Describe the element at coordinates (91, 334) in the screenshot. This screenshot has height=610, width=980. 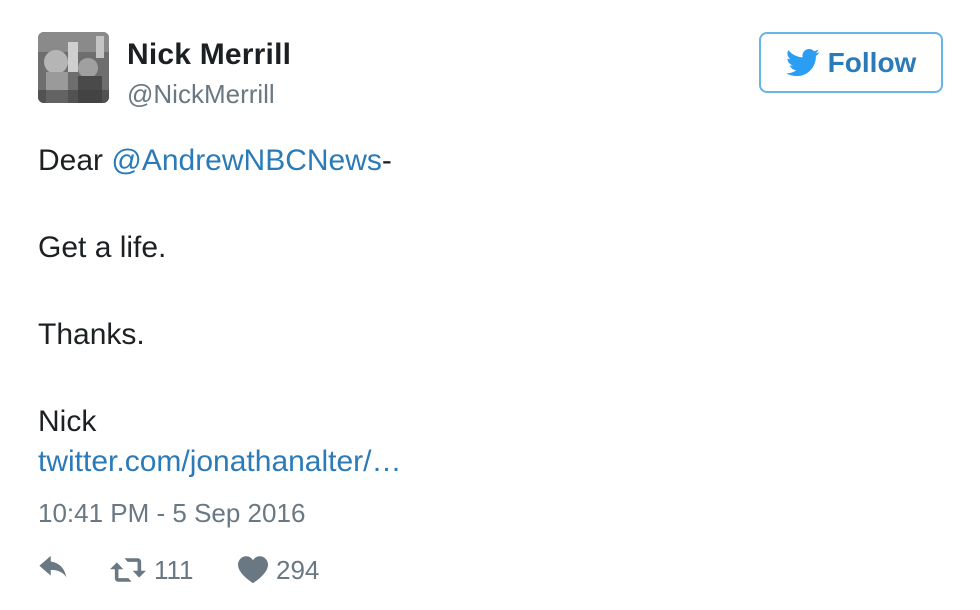
I see `tweet-line-3: Thanks.` at that location.